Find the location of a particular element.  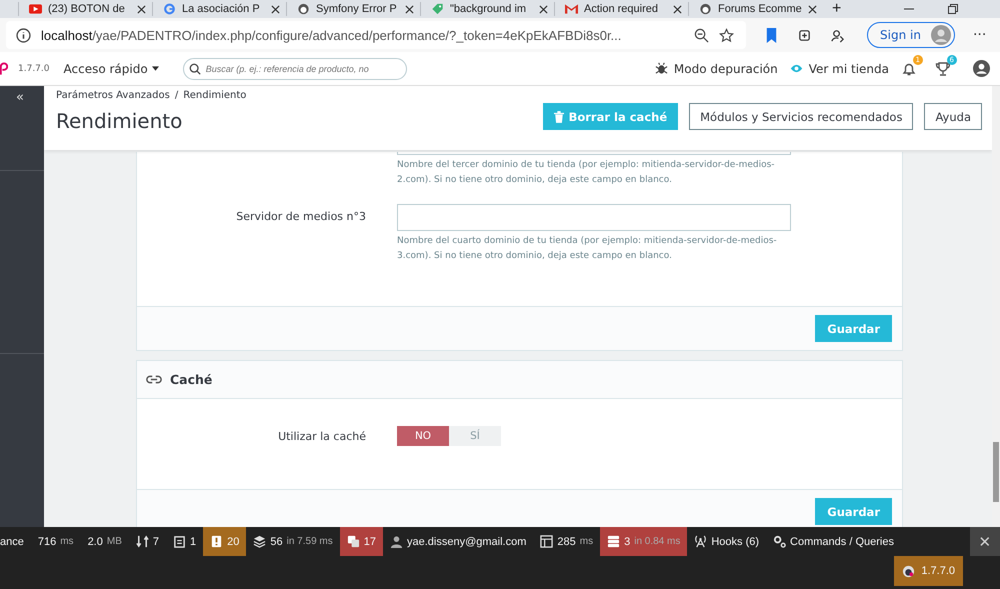

browser-tab: La asociación P is located at coordinates (219, 9).